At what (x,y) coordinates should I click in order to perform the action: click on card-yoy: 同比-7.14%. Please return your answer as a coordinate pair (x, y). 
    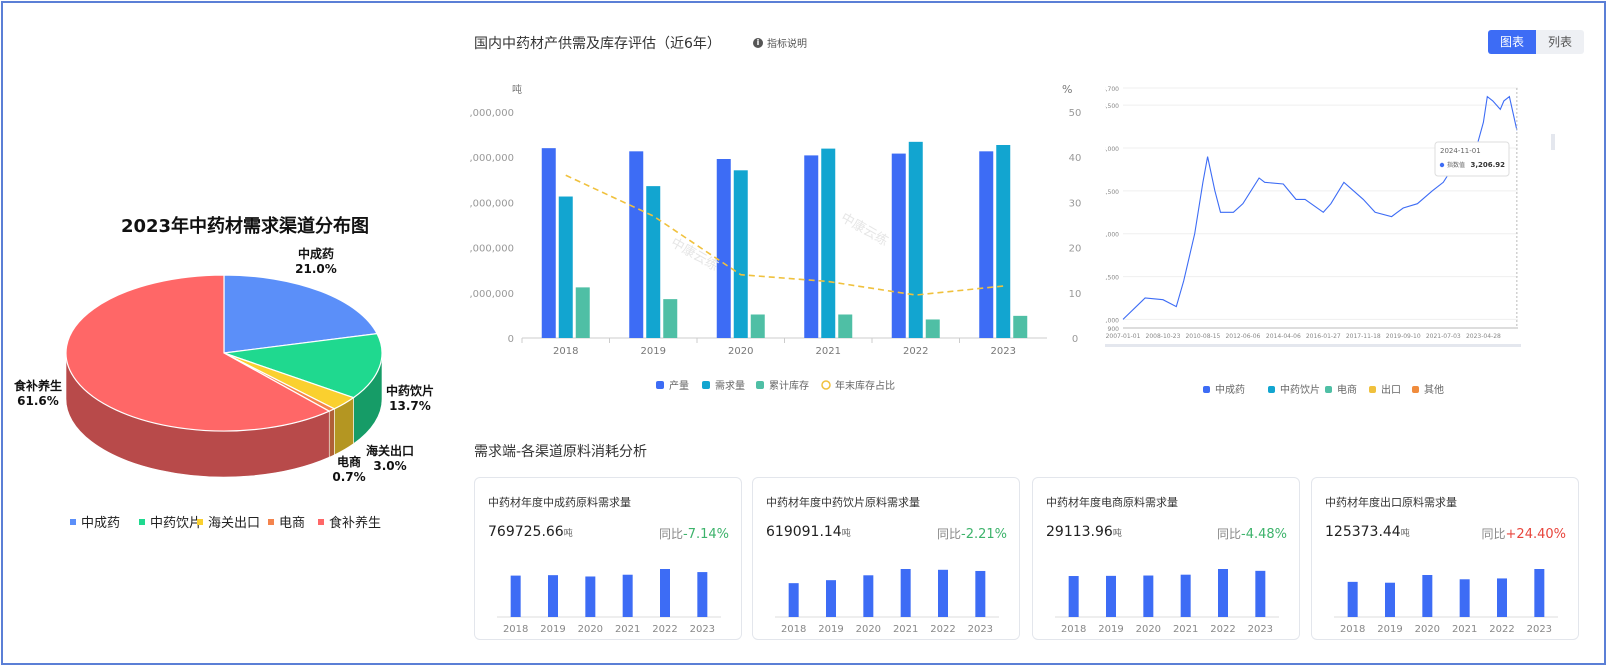
    Looking at the image, I should click on (693, 534).